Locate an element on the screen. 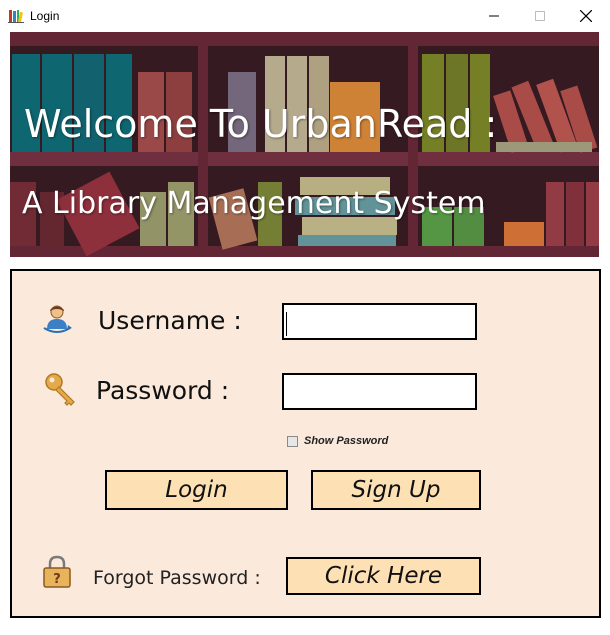 The width and height of the screenshot is (610, 635). window-title: Login is located at coordinates (45, 16).